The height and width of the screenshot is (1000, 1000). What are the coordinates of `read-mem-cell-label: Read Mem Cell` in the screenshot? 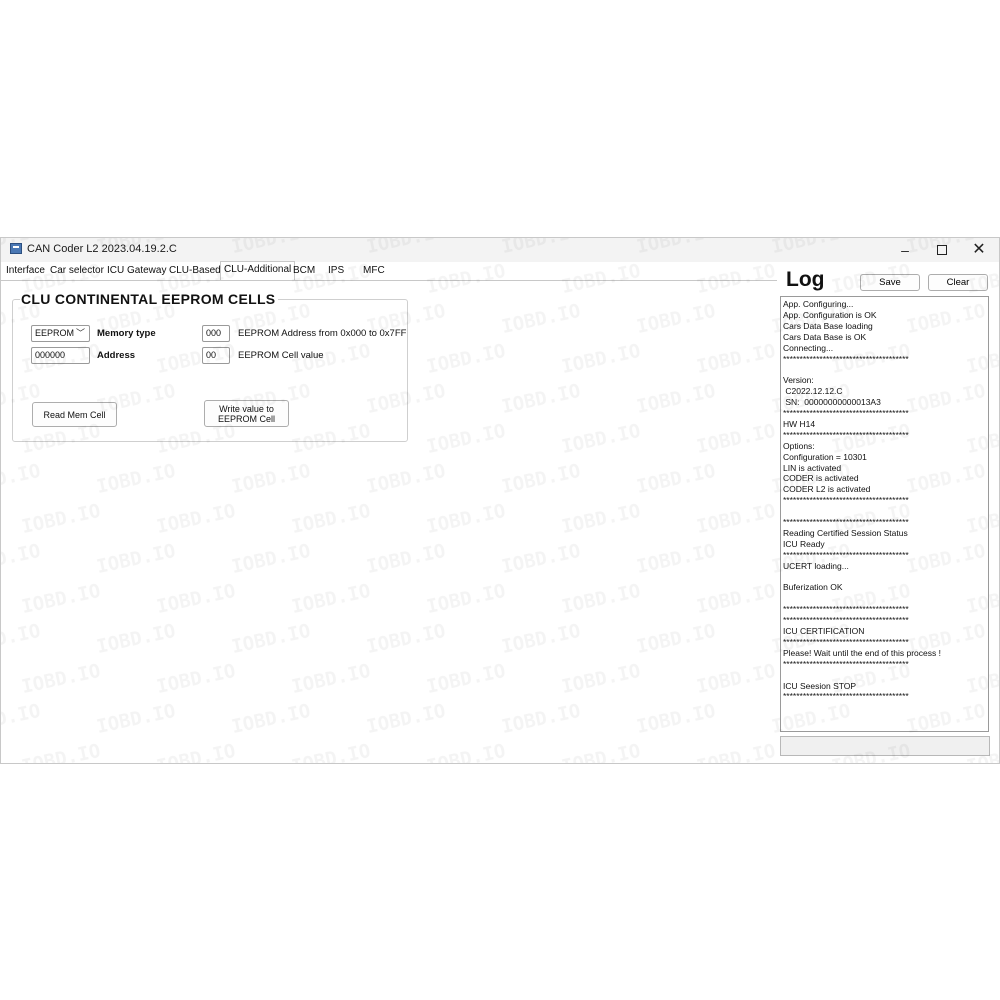 It's located at (74, 414).